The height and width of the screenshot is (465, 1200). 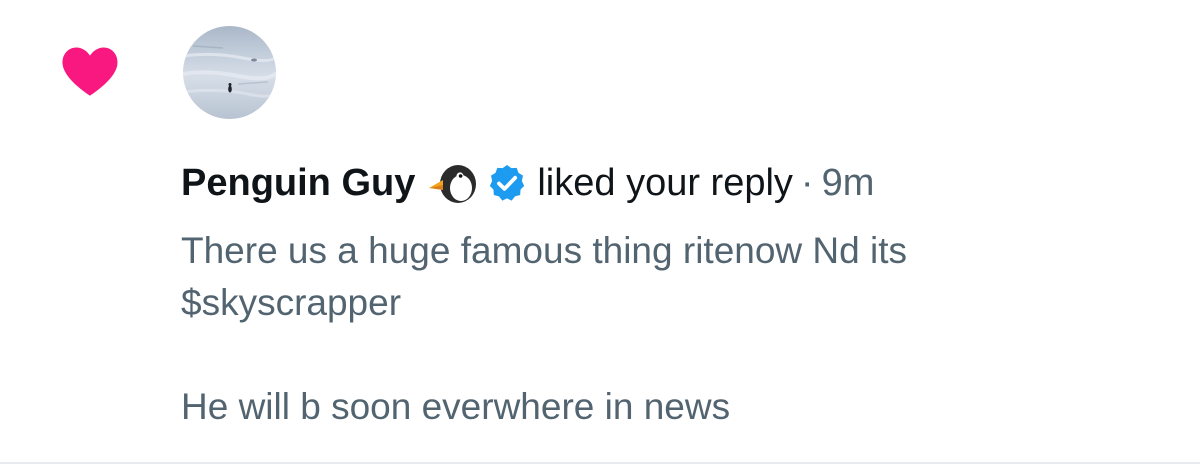 I want to click on verified-badge-icon, so click(x=507, y=183).